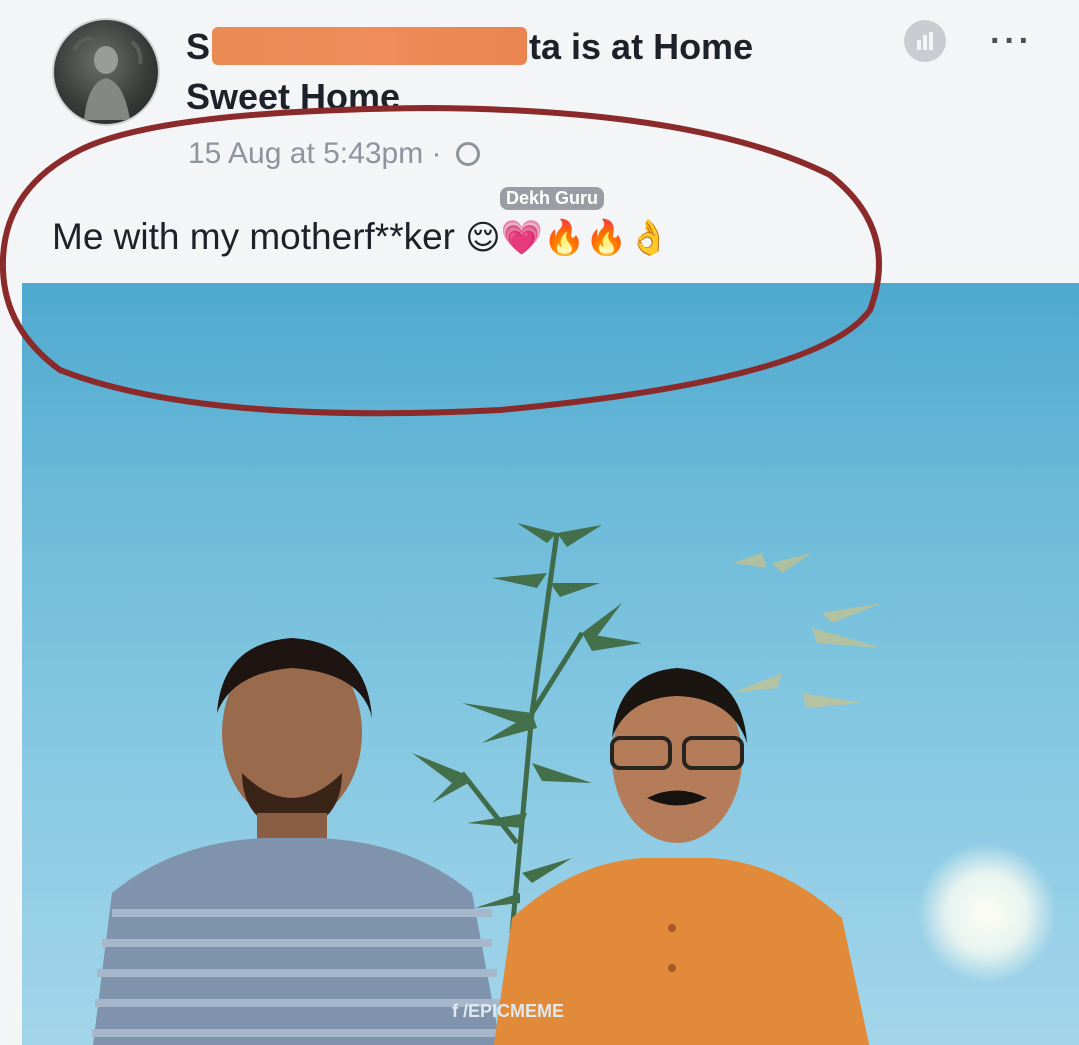  I want to click on author-name-start: S, so click(198, 46).